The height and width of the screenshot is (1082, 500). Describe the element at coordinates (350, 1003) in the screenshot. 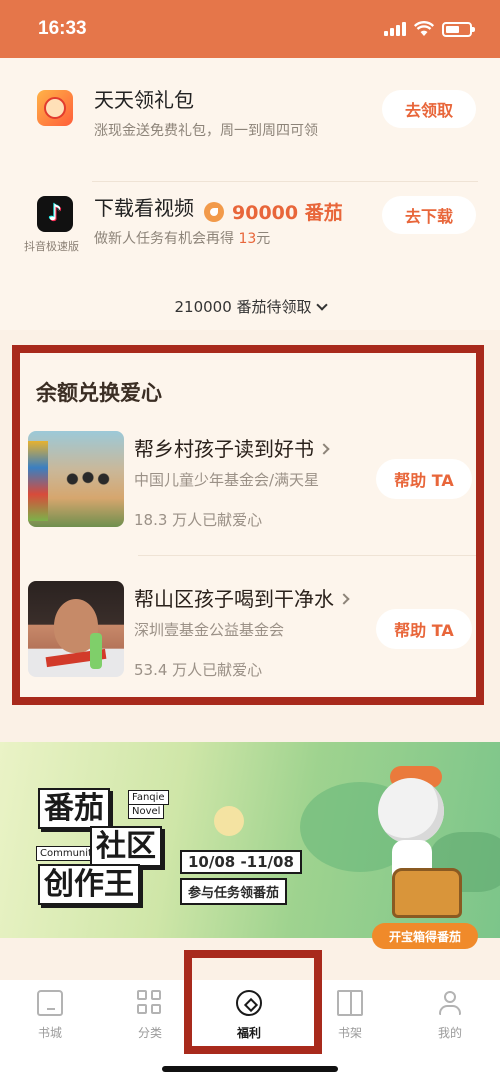

I see `bookshelf-icon` at that location.